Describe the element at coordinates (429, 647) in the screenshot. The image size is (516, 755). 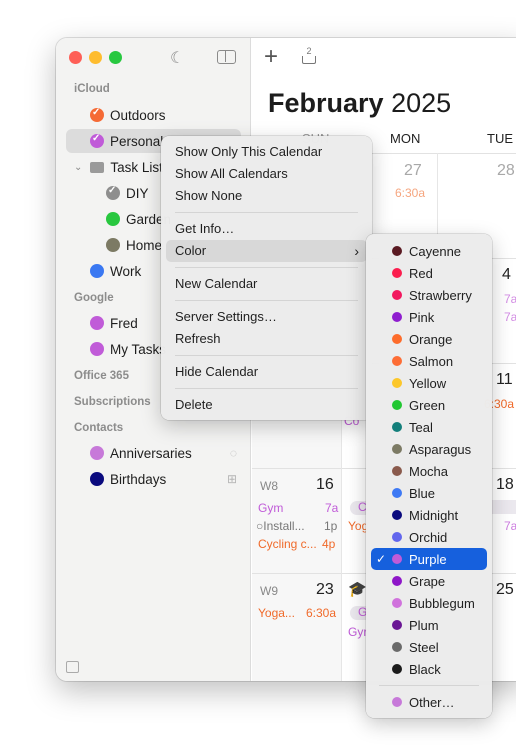
I see `color-option-steel: Steel` at that location.